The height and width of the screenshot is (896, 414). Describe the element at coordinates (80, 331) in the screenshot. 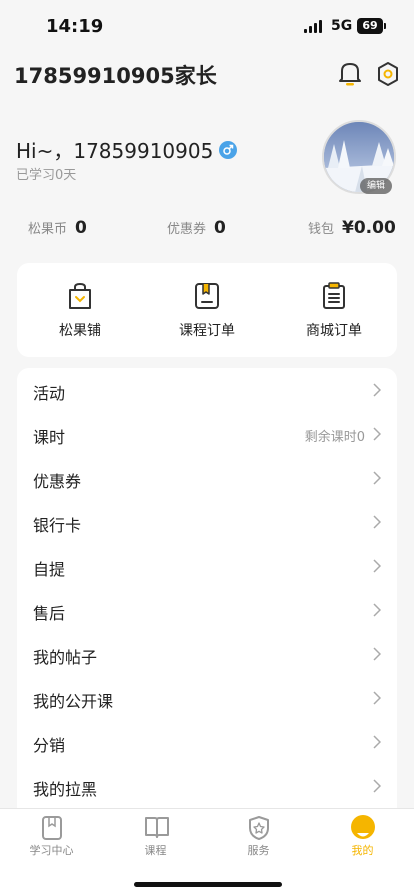

I see `quick-action-label: 松果铺` at that location.